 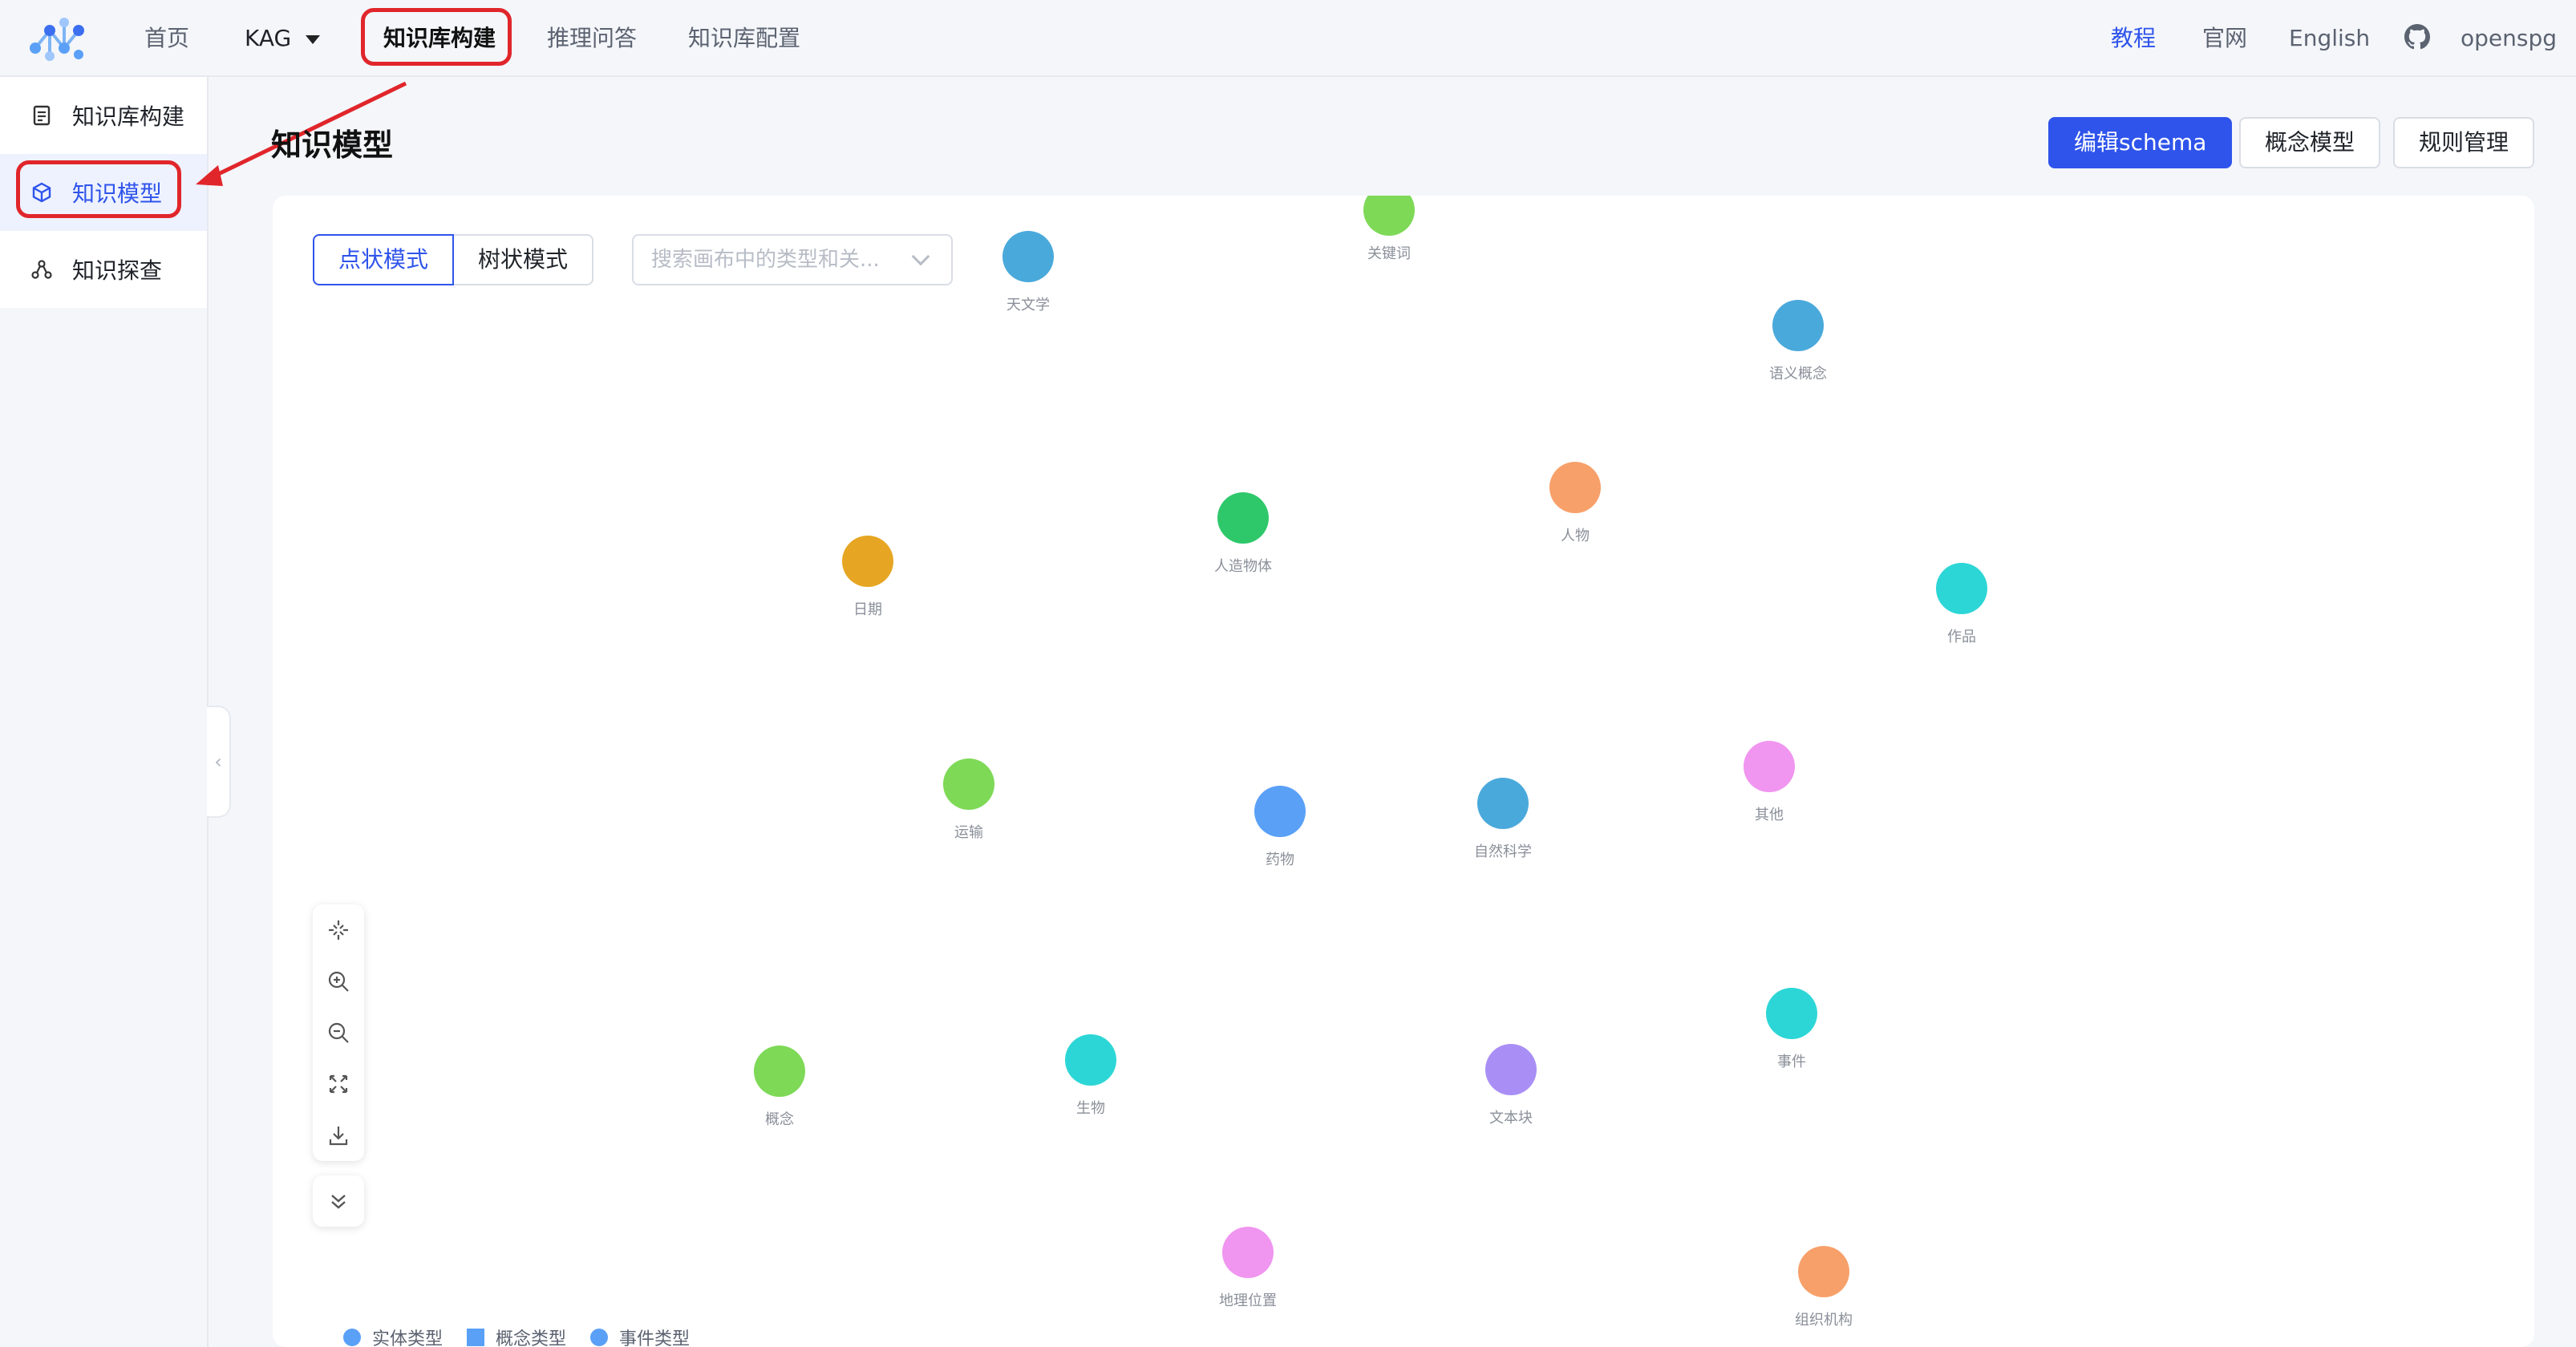 What do you see at coordinates (779, 1119) in the screenshot?
I see `node-label: 概念` at bounding box center [779, 1119].